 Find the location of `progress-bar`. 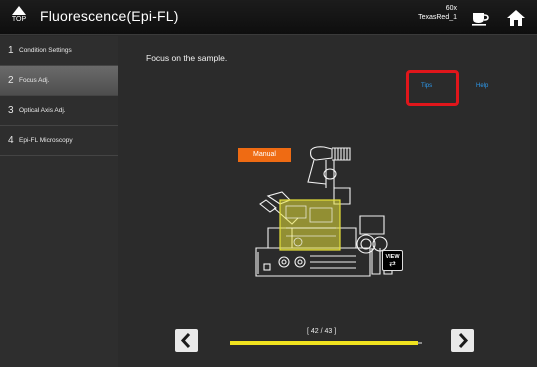

progress-bar is located at coordinates (326, 343).